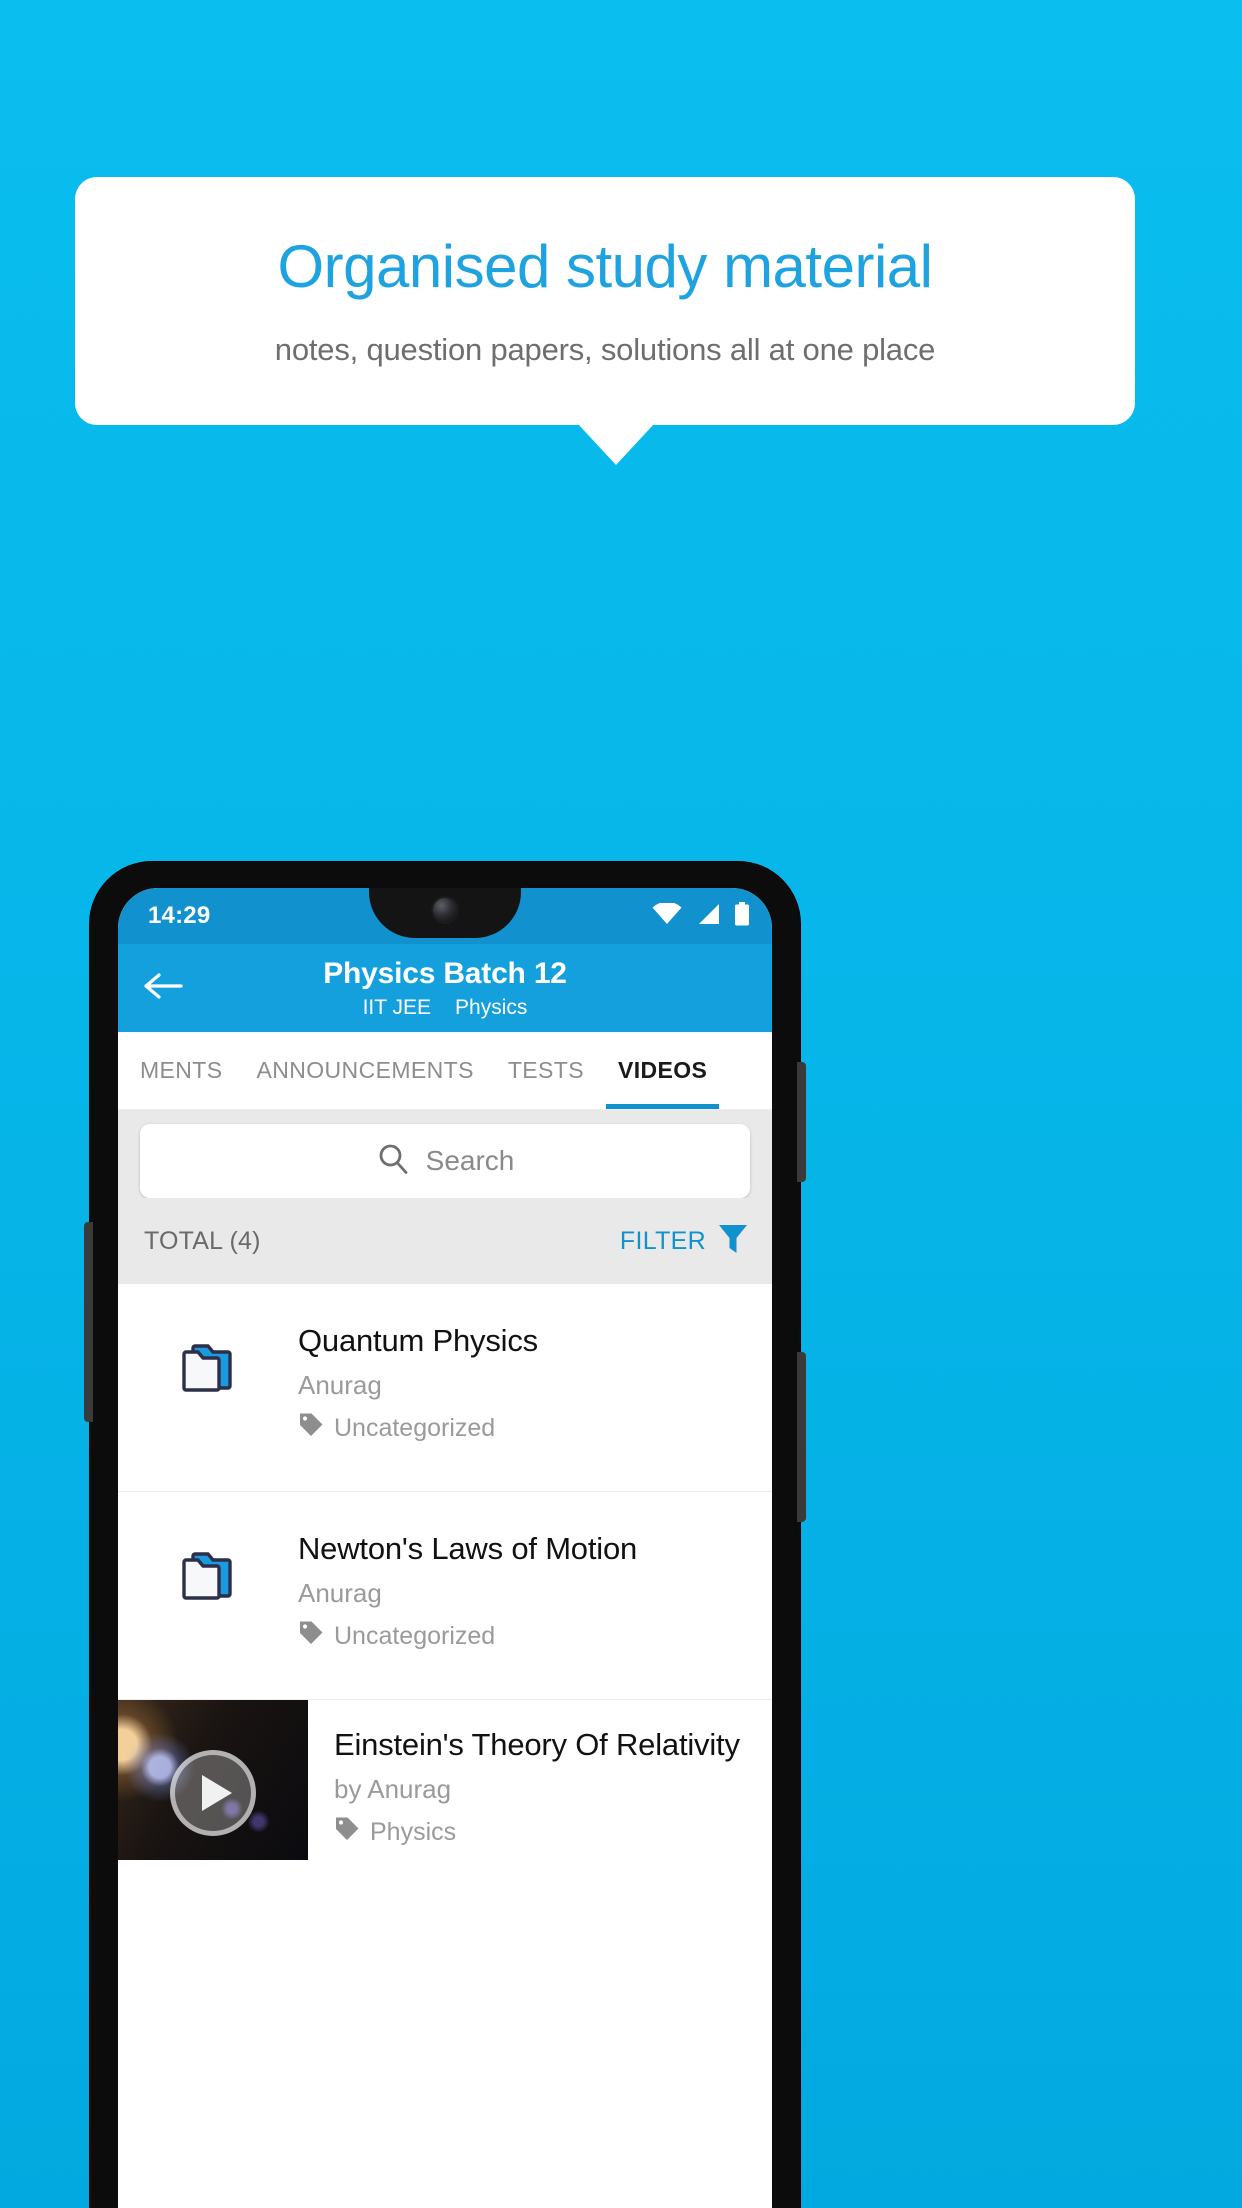 Image resolution: width=1242 pixels, height=2208 pixels. What do you see at coordinates (445, 1008) in the screenshot?
I see `breadcrumb: IIT JEE Physics` at bounding box center [445, 1008].